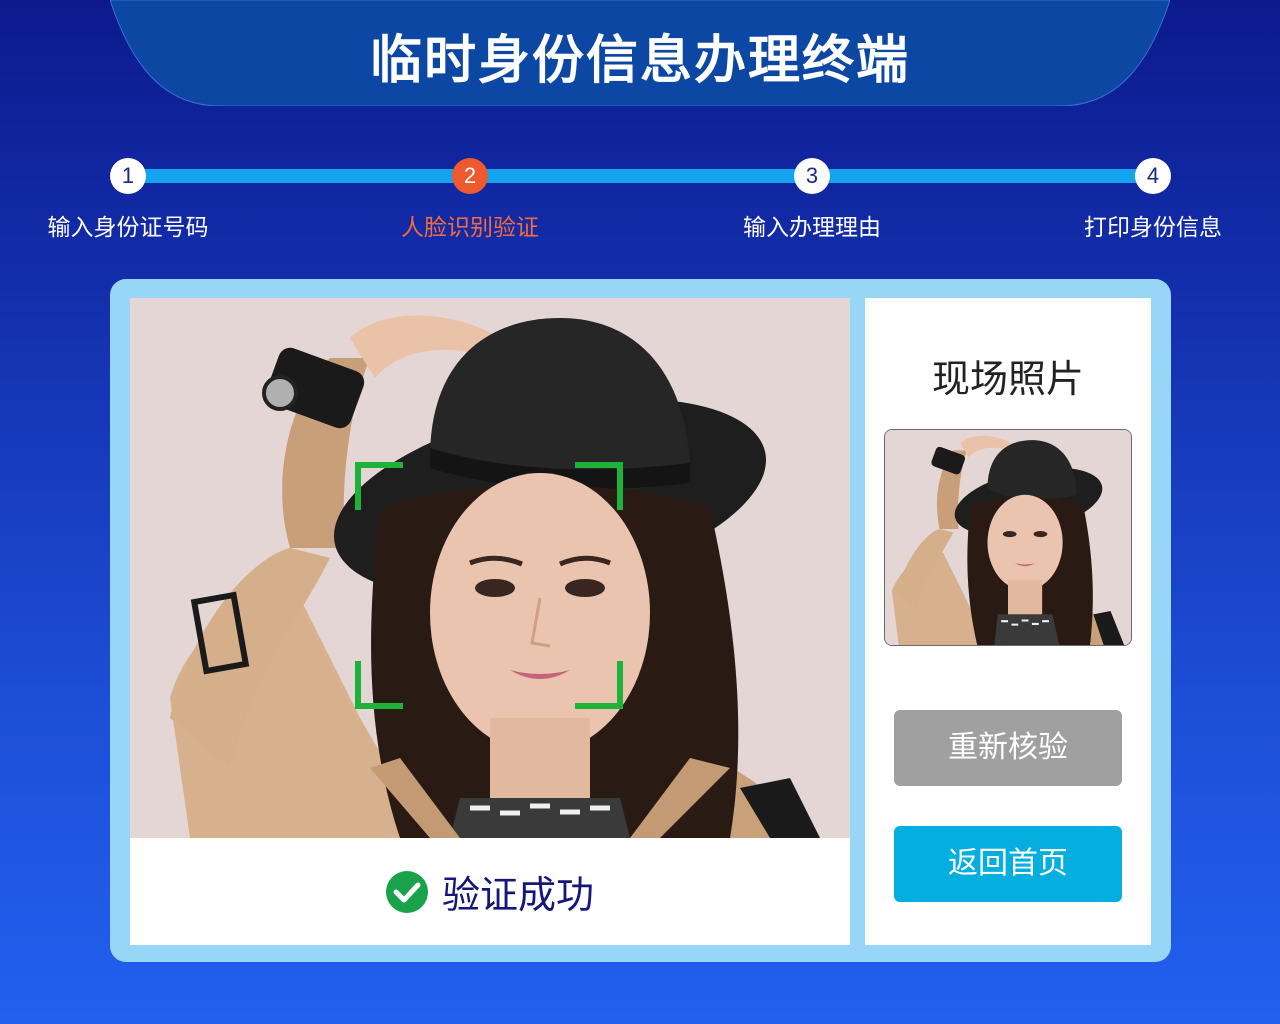  I want to click on step-2: 2 人脸识别验证, so click(470, 200).